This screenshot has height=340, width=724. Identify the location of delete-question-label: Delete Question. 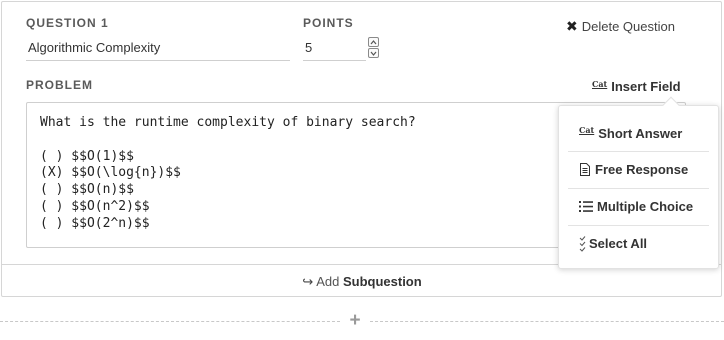
(628, 26).